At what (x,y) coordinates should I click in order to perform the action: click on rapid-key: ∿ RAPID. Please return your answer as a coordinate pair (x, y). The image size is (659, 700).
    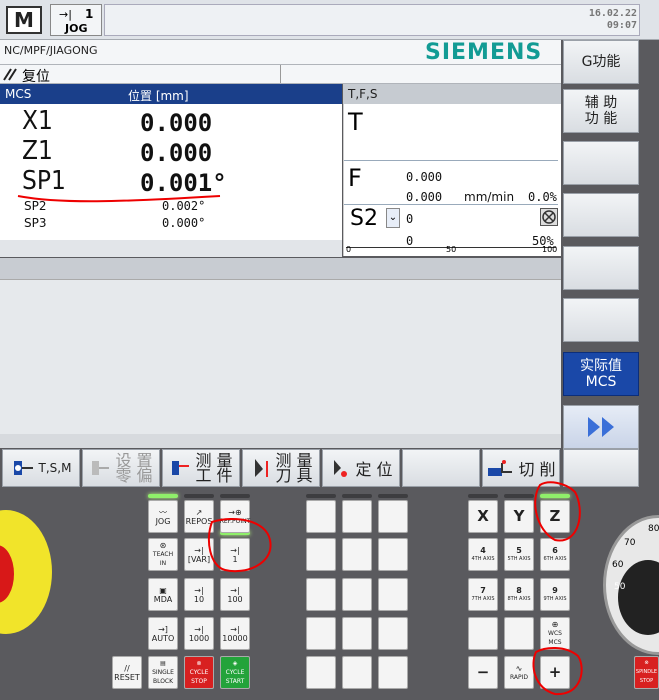
    Looking at the image, I should click on (519, 672).